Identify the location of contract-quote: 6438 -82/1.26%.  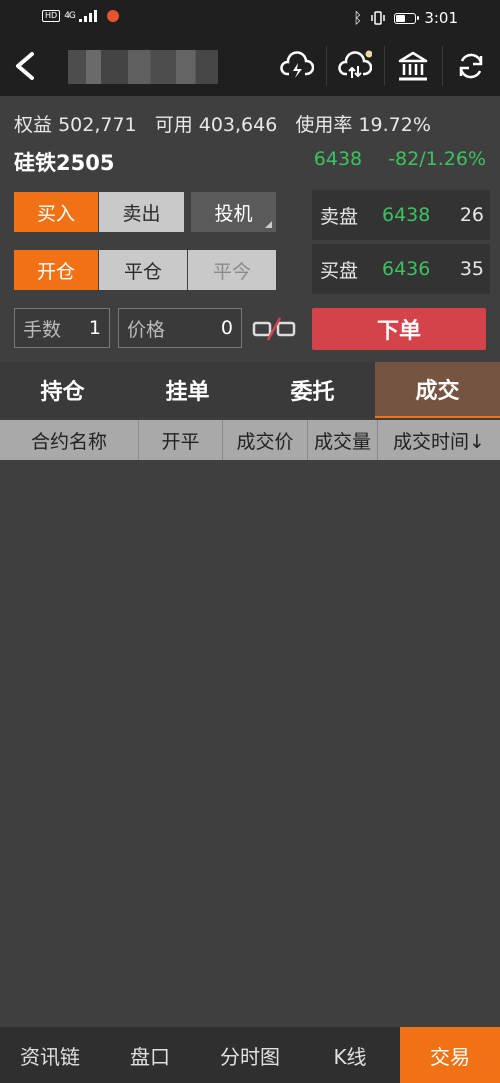
(390, 159).